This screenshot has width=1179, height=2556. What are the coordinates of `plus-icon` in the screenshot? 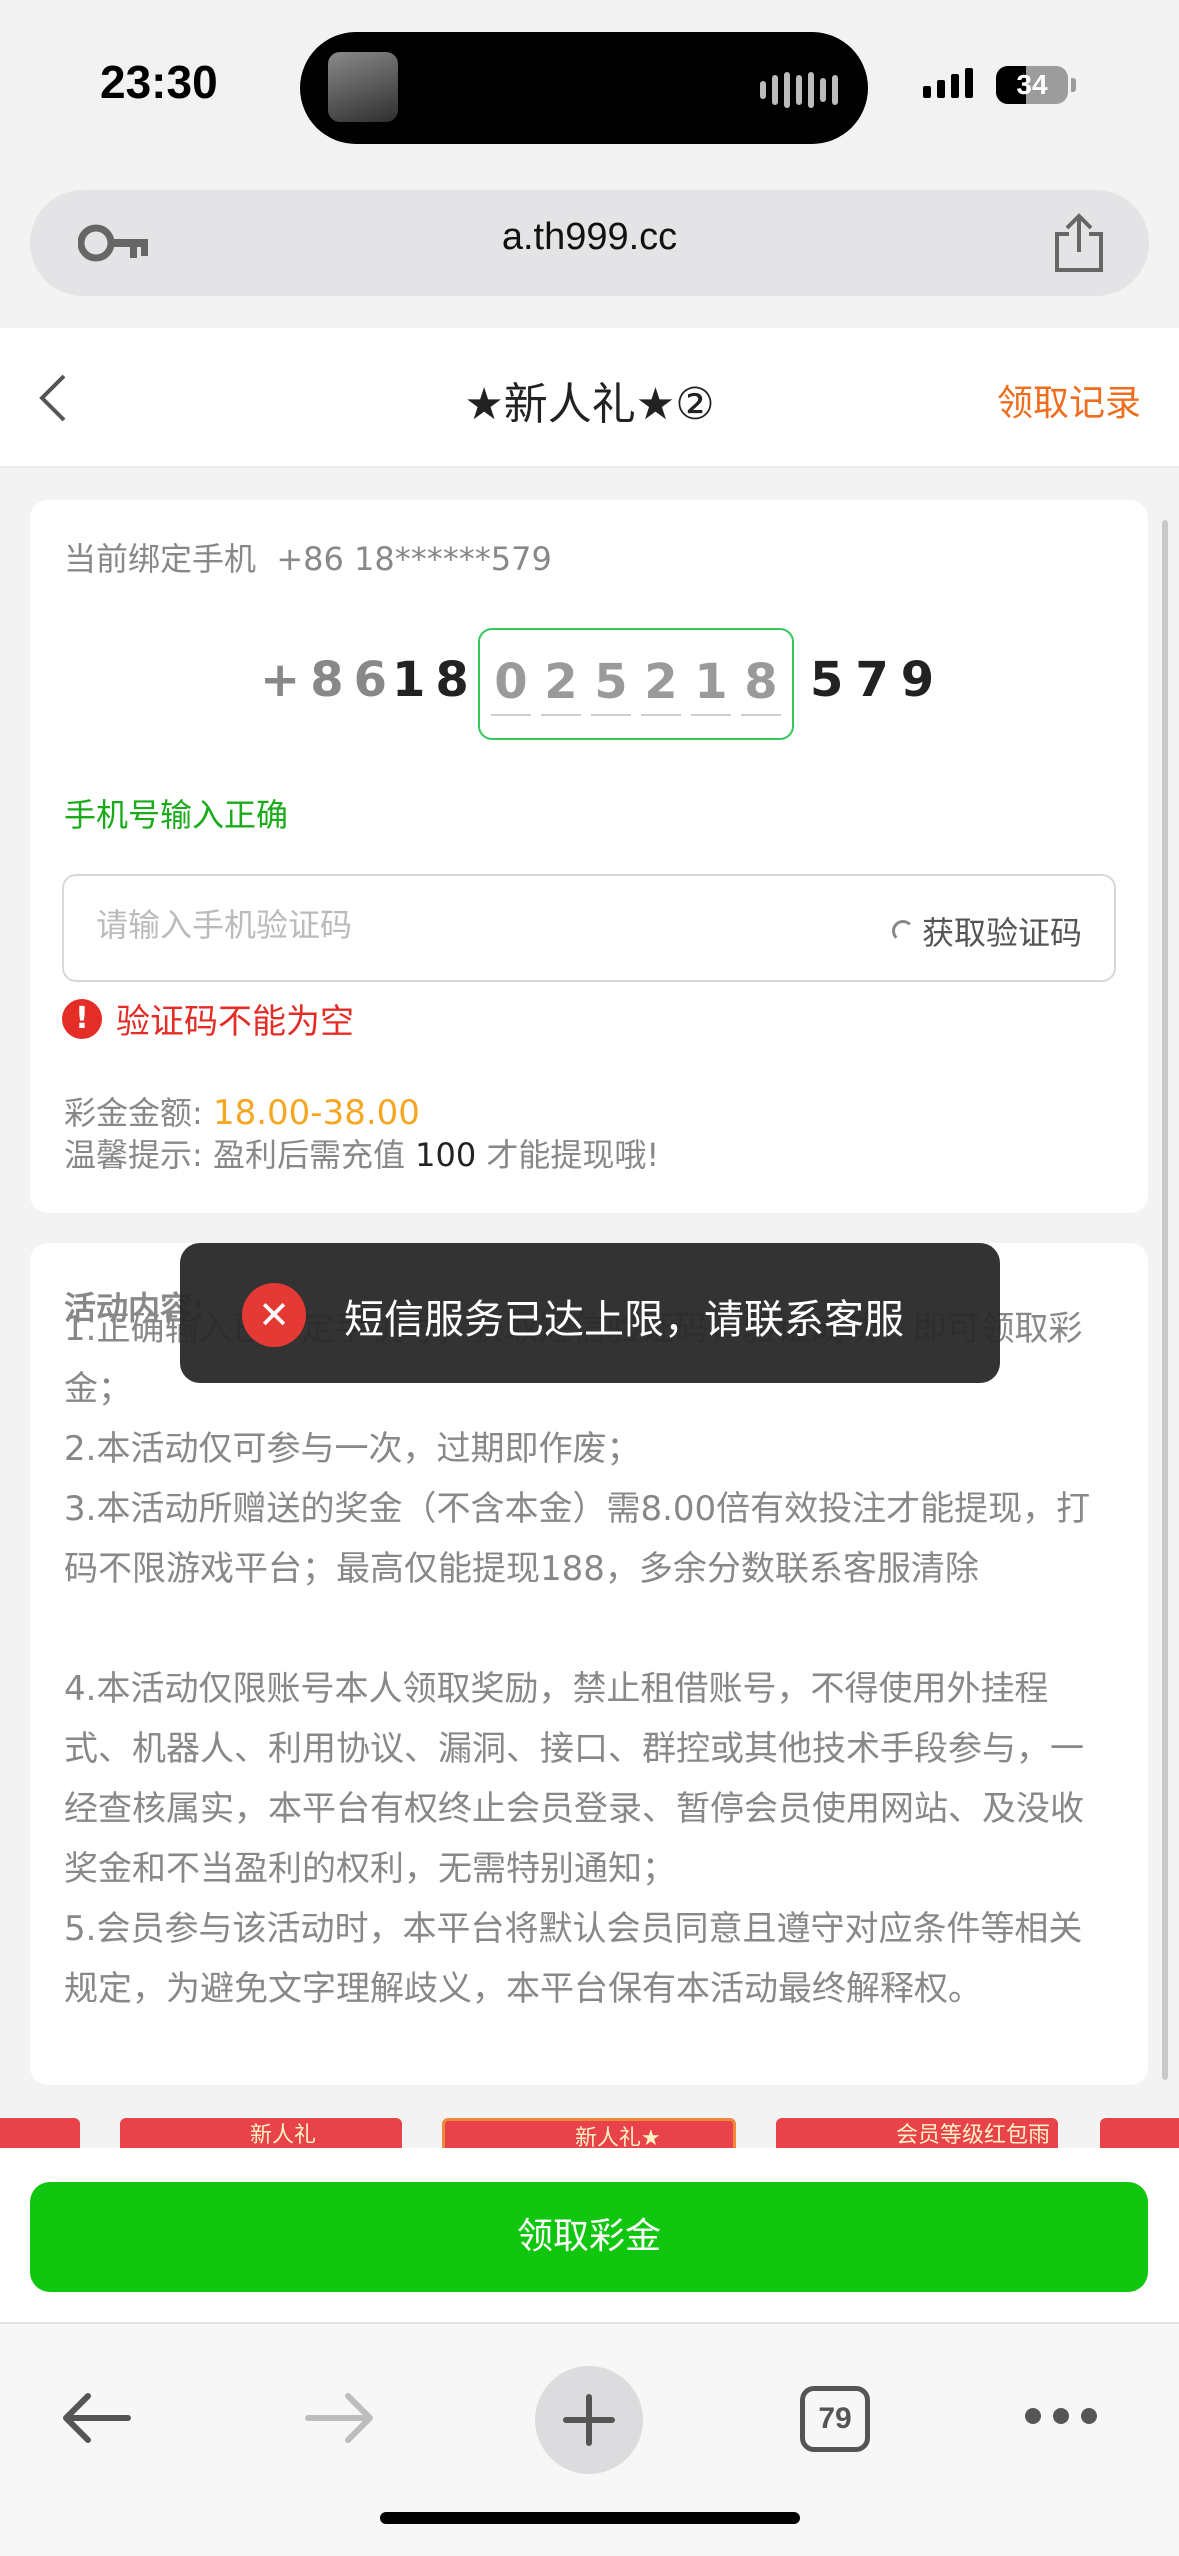 It's located at (589, 2420).